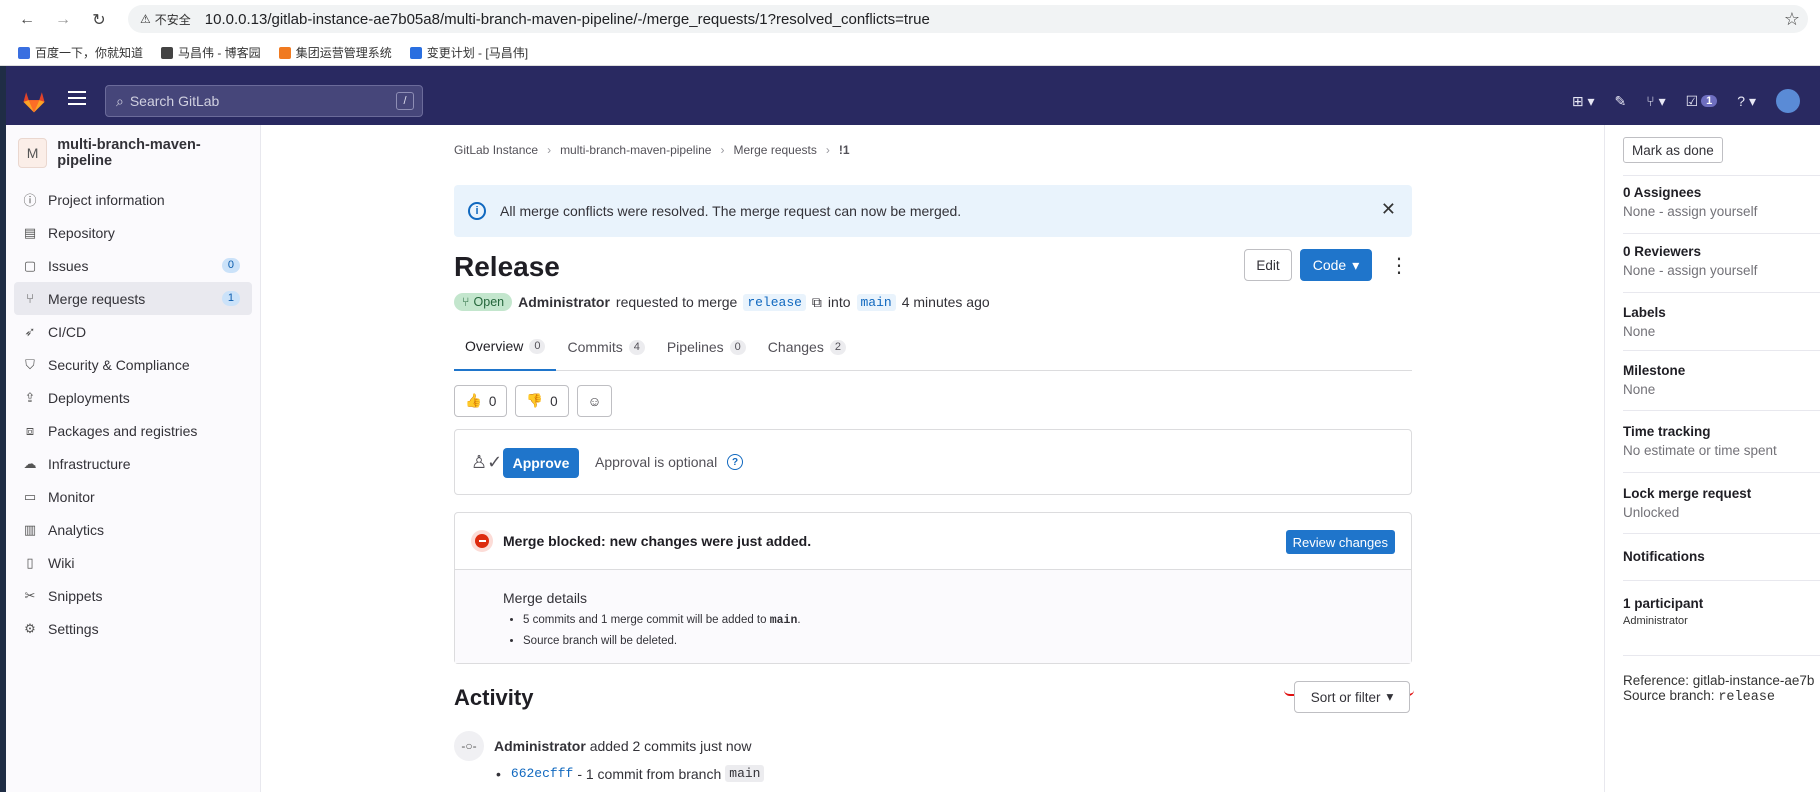 Image resolution: width=1820 pixels, height=792 pixels. What do you see at coordinates (133, 397) in the screenshot?
I see `sidebar-item-deployments: ⇪ Deployments` at bounding box center [133, 397].